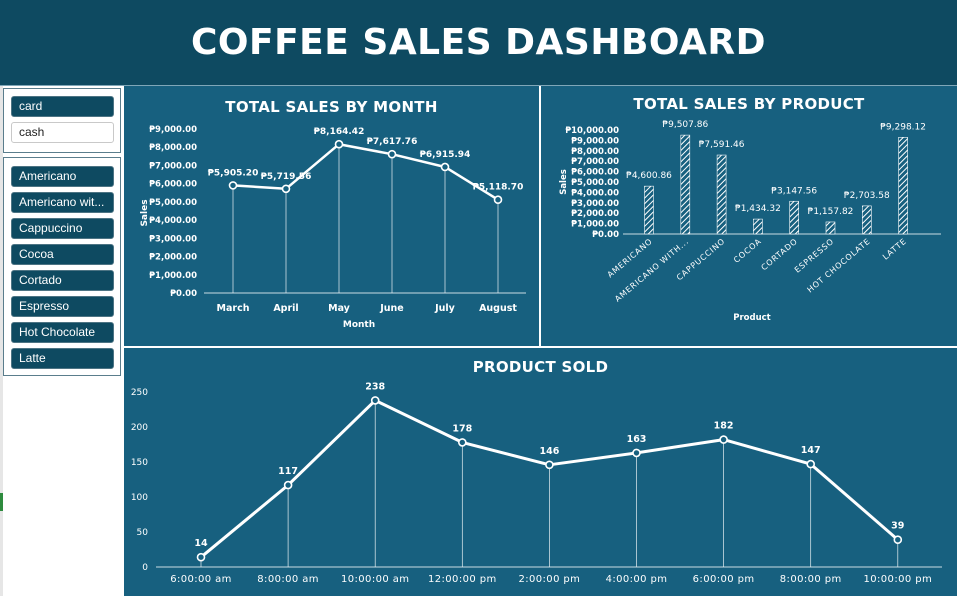 This screenshot has height=596, width=957. I want to click on data-label: 182, so click(724, 426).